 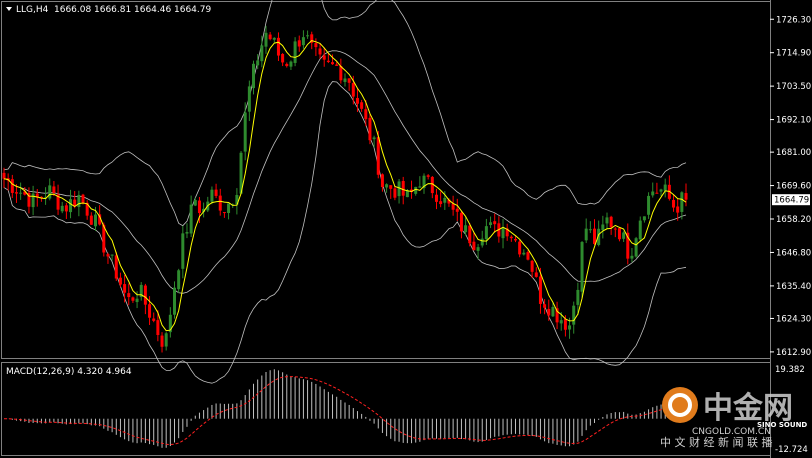 I want to click on price-tick-label: 1635.40, so click(x=793, y=287).